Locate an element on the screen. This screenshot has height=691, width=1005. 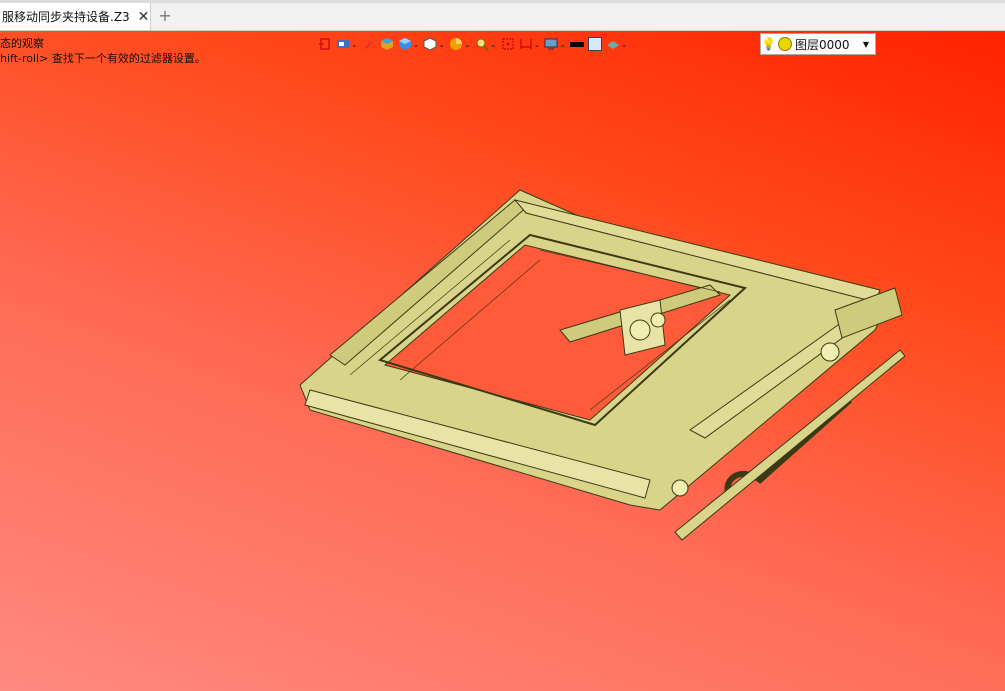
layer-select: 💡 图层0000 ▼ is located at coordinates (818, 44).